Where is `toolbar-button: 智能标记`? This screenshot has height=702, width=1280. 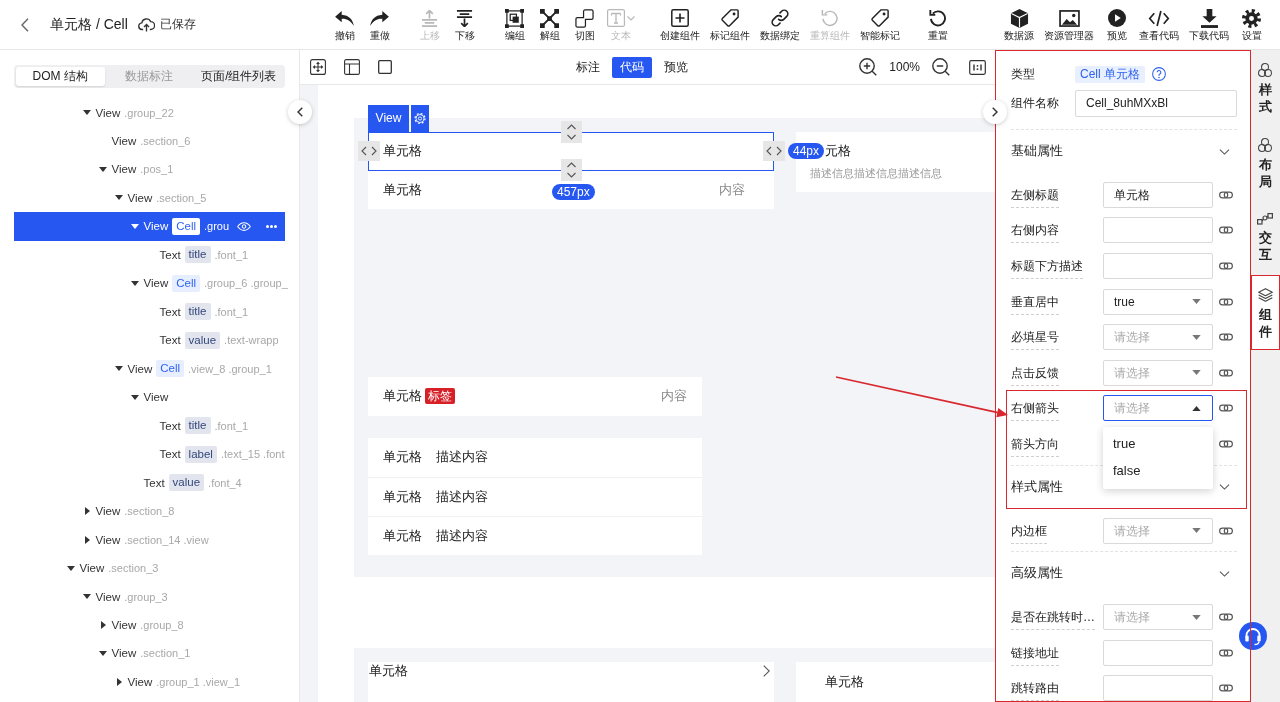 toolbar-button: 智能标记 is located at coordinates (880, 24).